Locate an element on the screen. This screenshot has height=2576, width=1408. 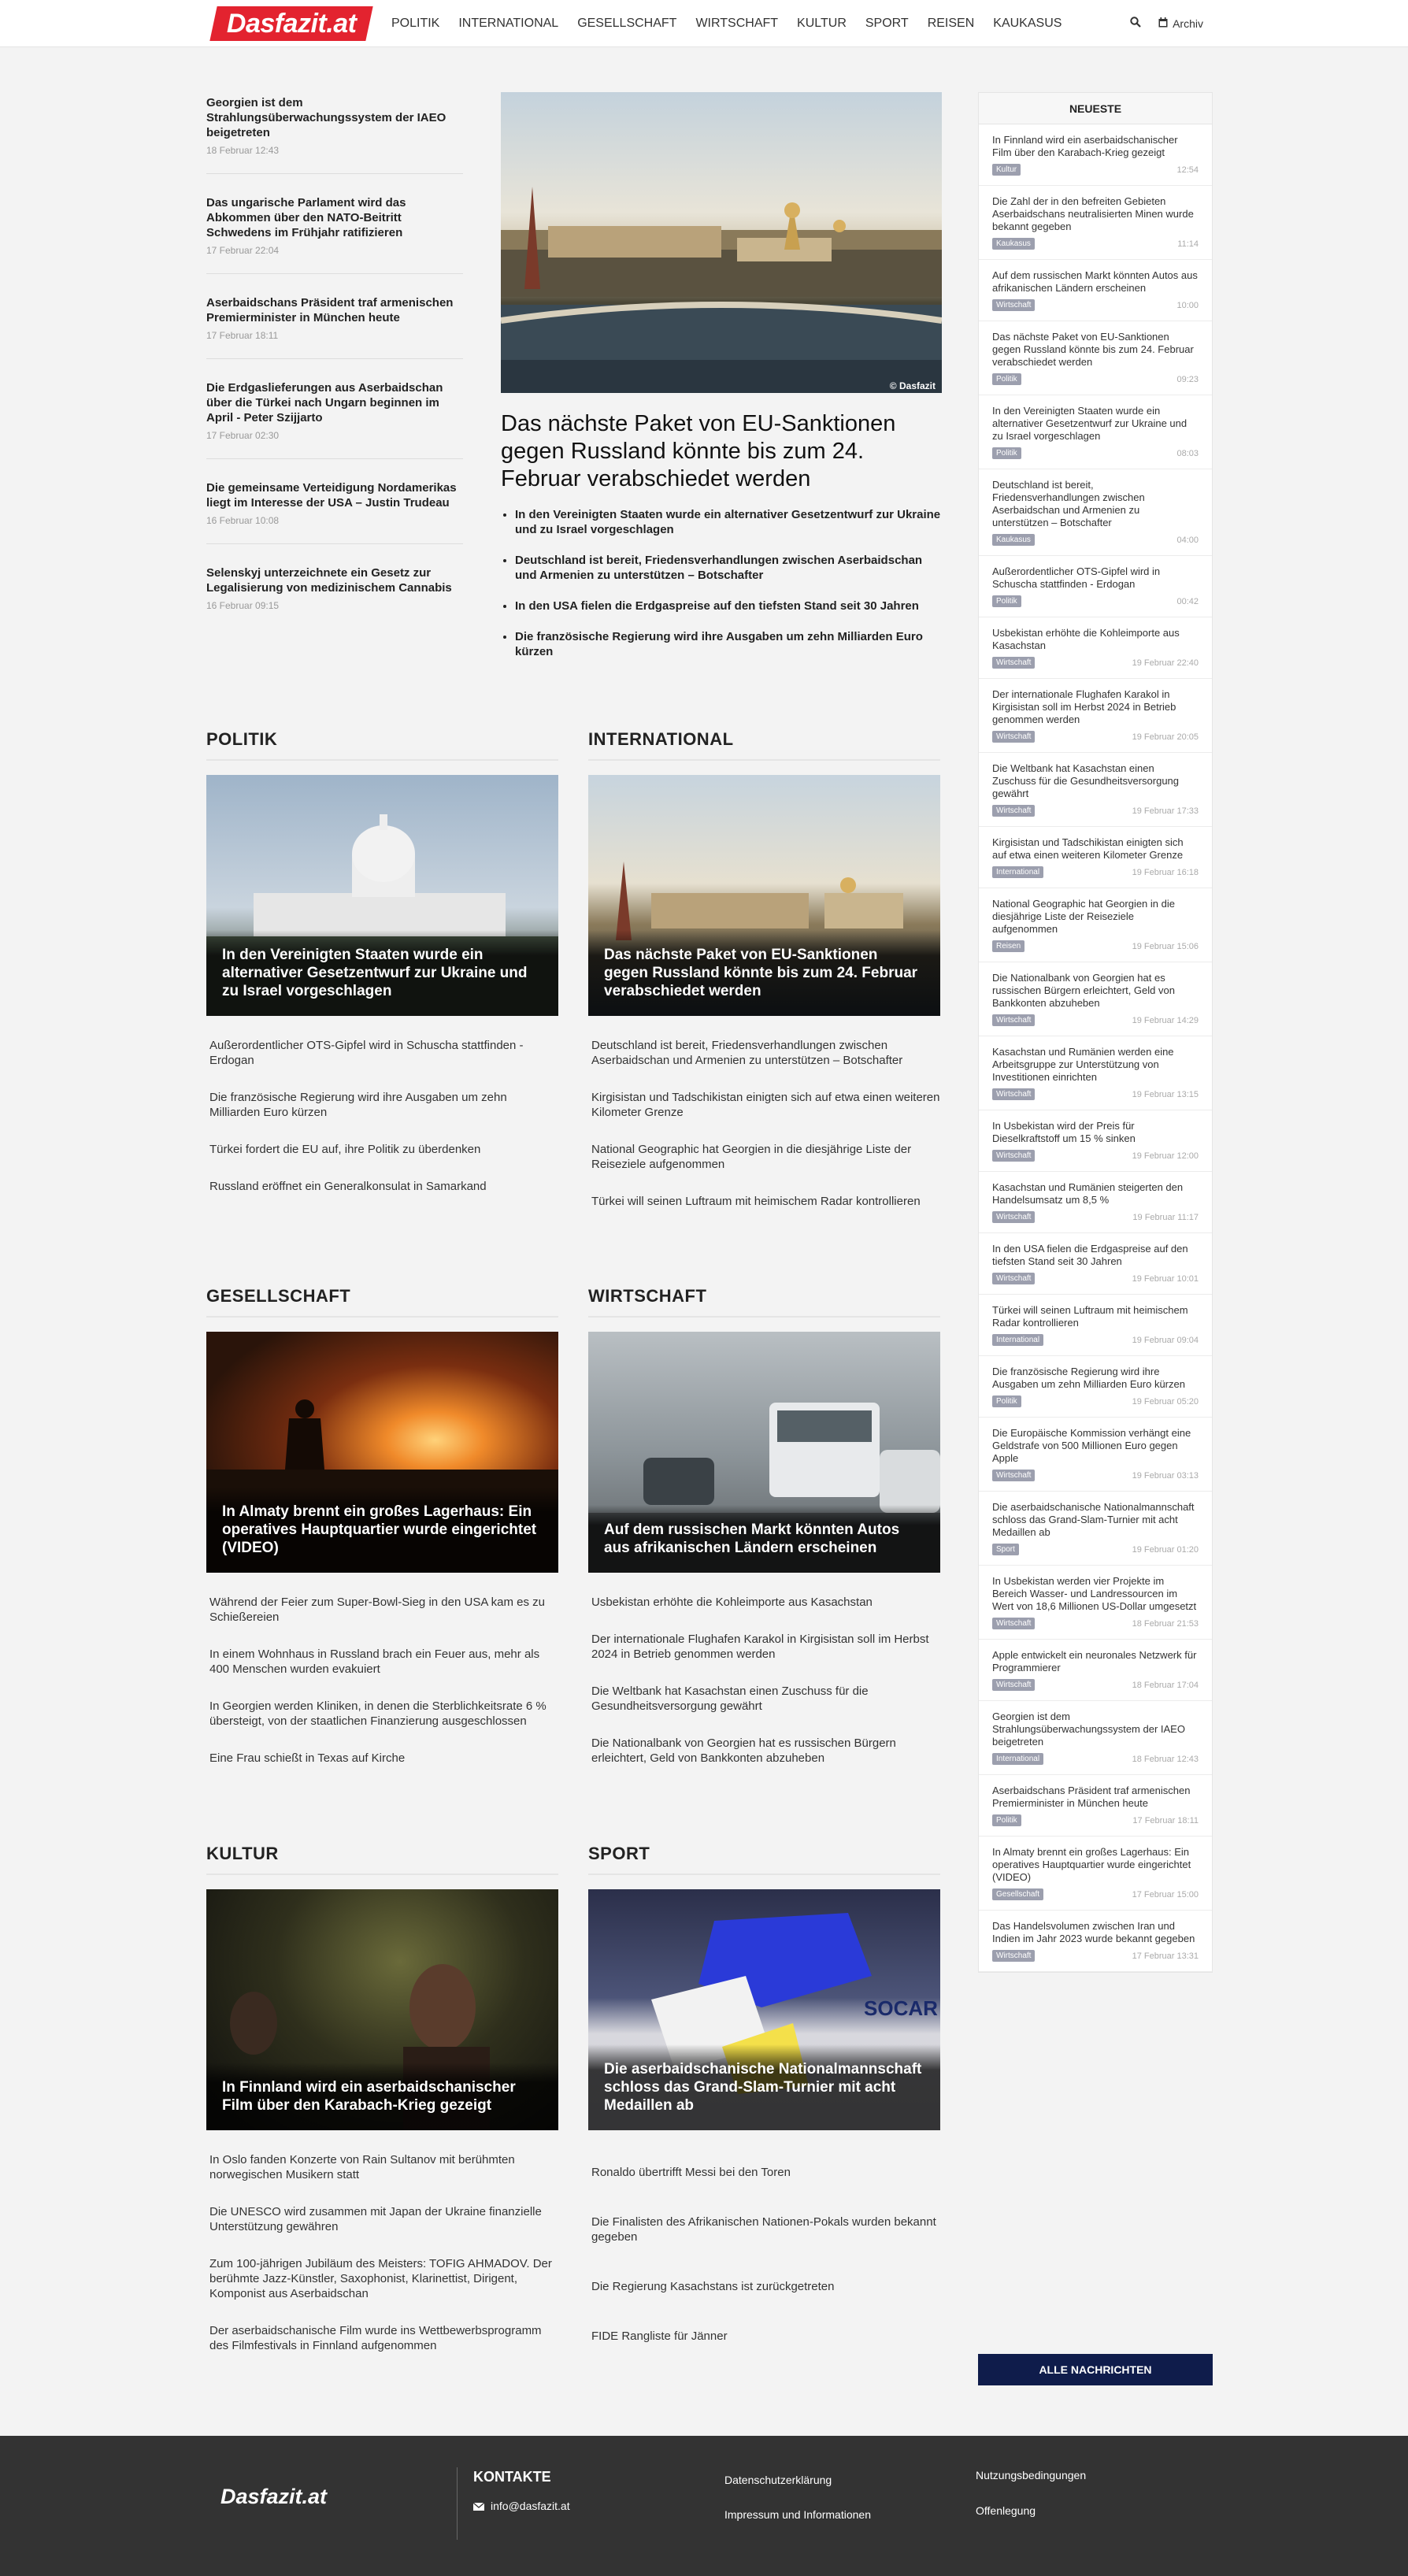
category-title: WIRTSCHAFT is located at coordinates (764, 1302).